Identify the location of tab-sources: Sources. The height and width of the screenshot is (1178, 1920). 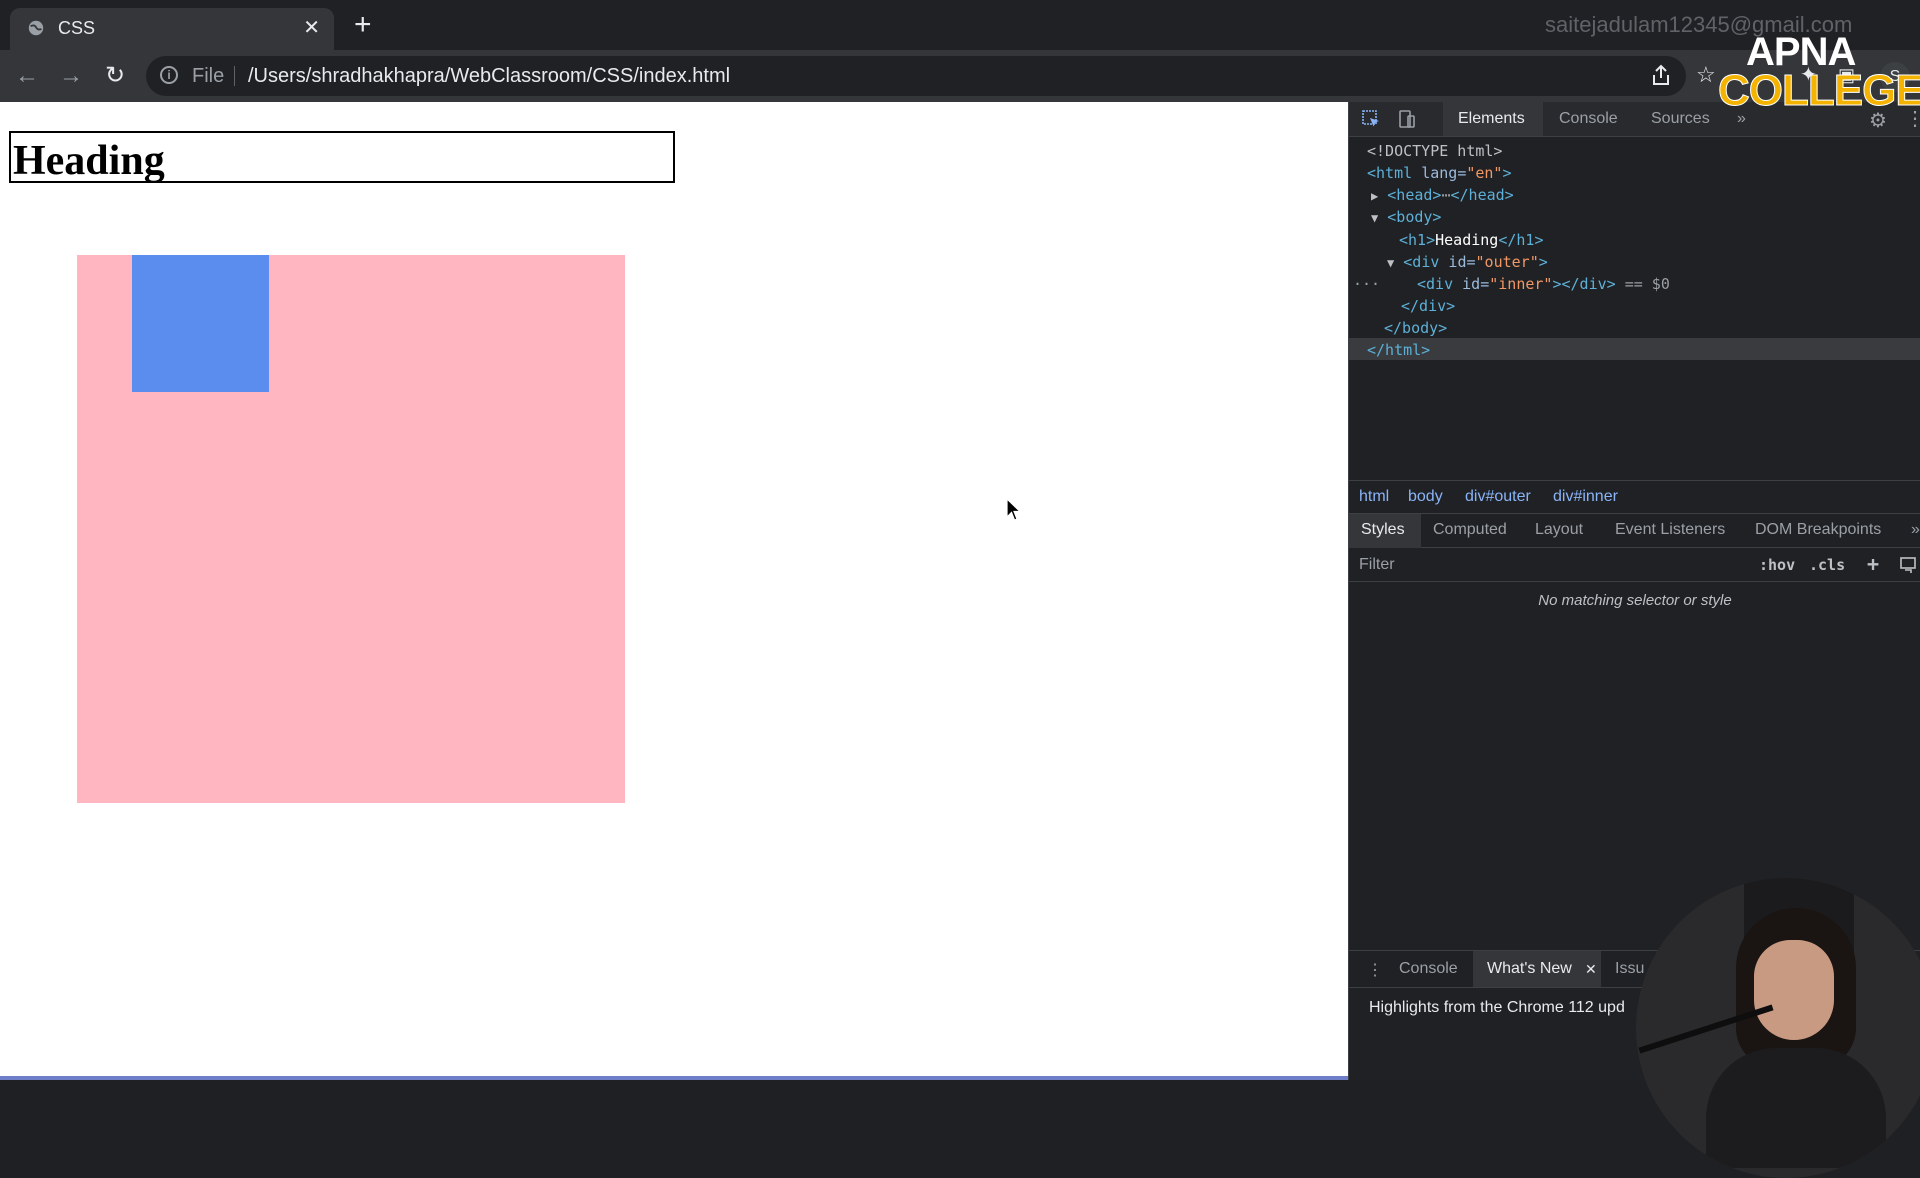
(1680, 119).